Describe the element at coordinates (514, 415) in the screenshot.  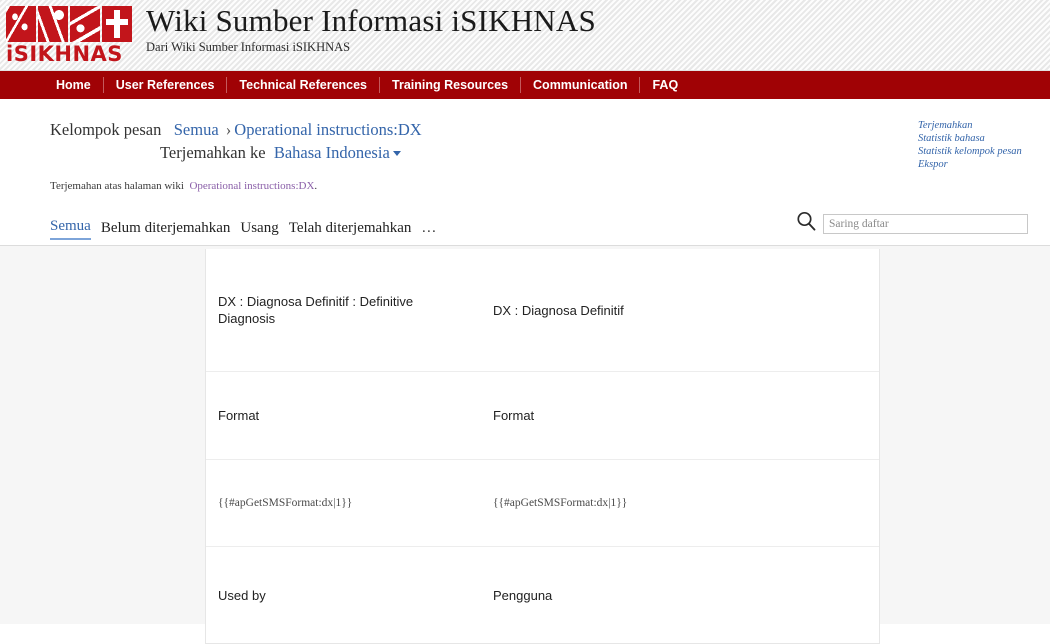
I see `translation-text: Format` at that location.